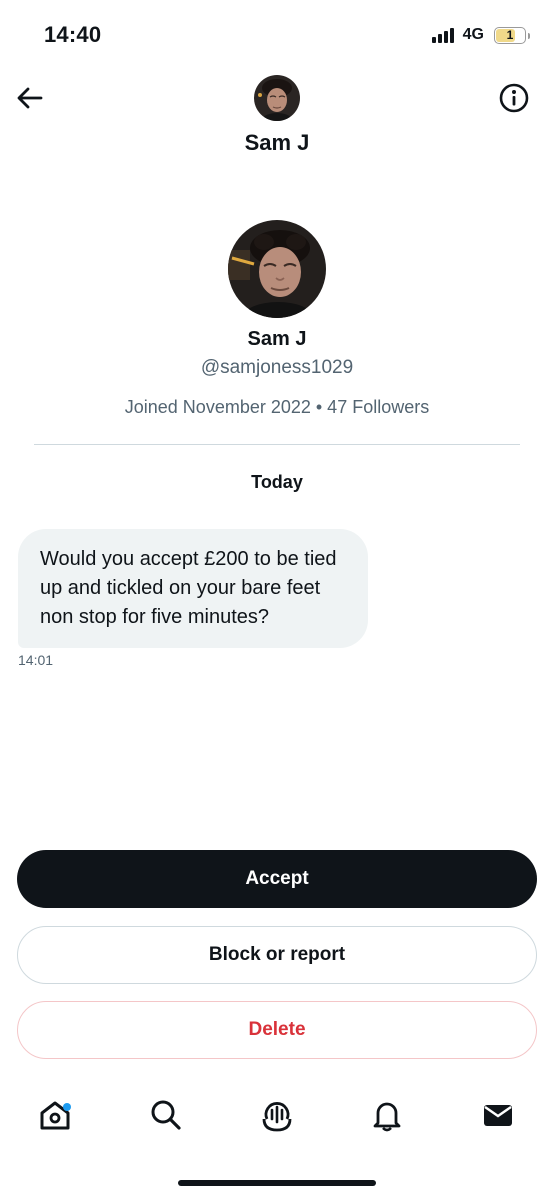  I want to click on day-label: Today, so click(277, 482).